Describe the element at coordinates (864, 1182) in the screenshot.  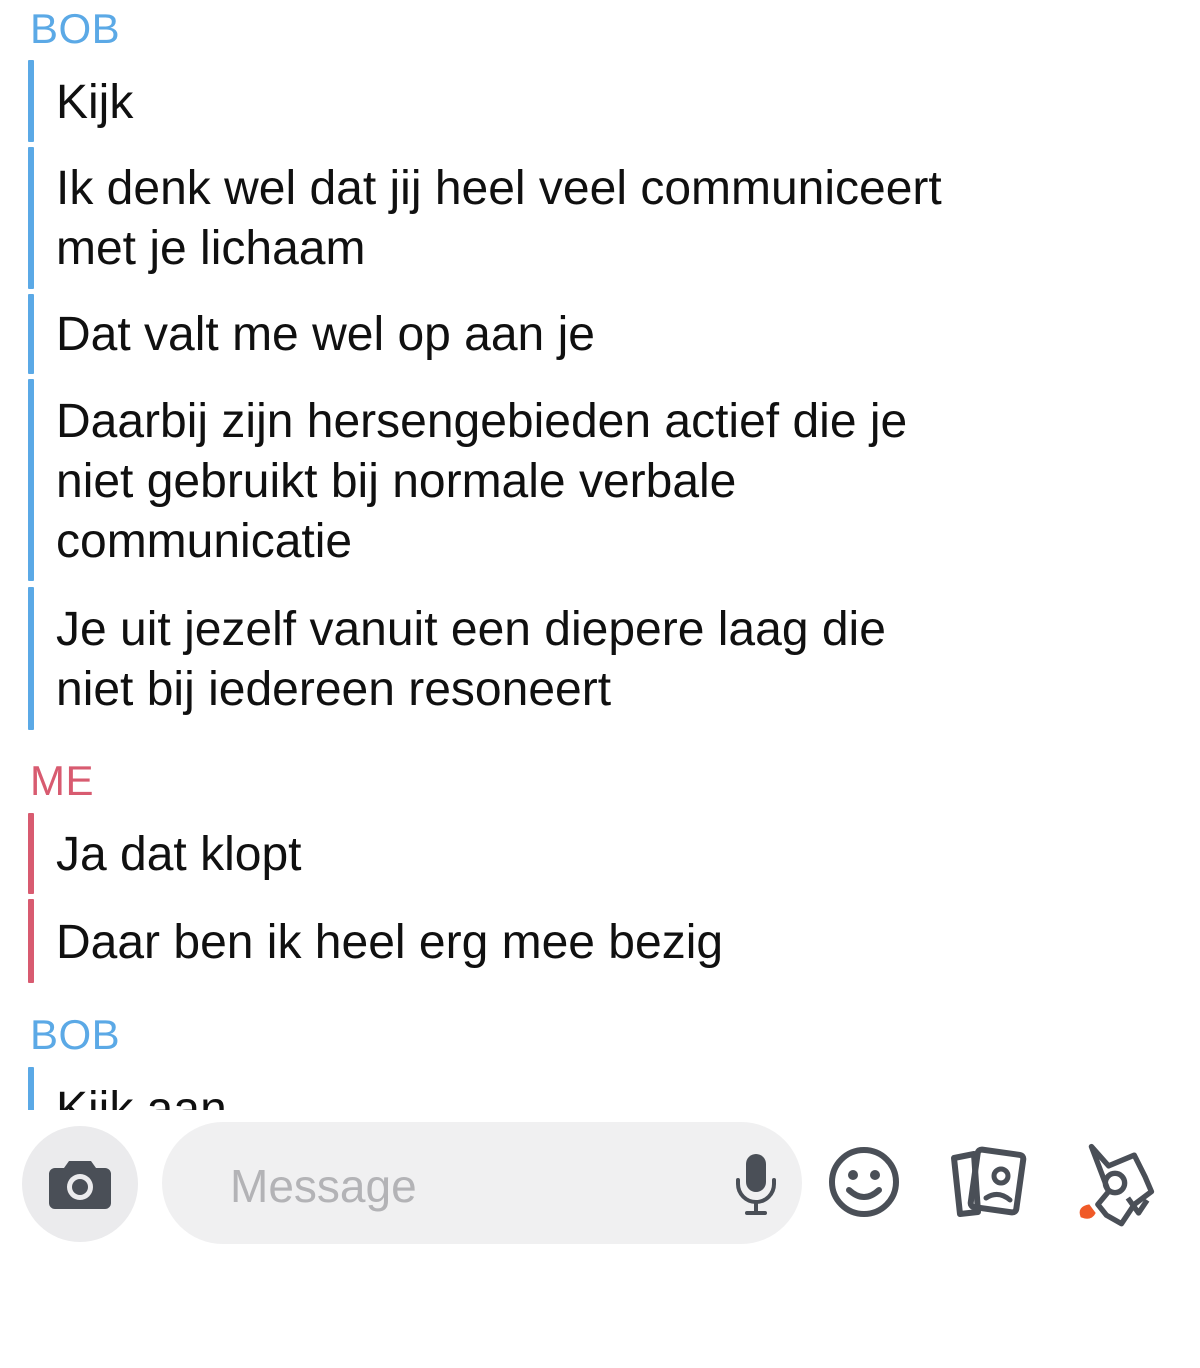
I see `emoji-icon` at that location.